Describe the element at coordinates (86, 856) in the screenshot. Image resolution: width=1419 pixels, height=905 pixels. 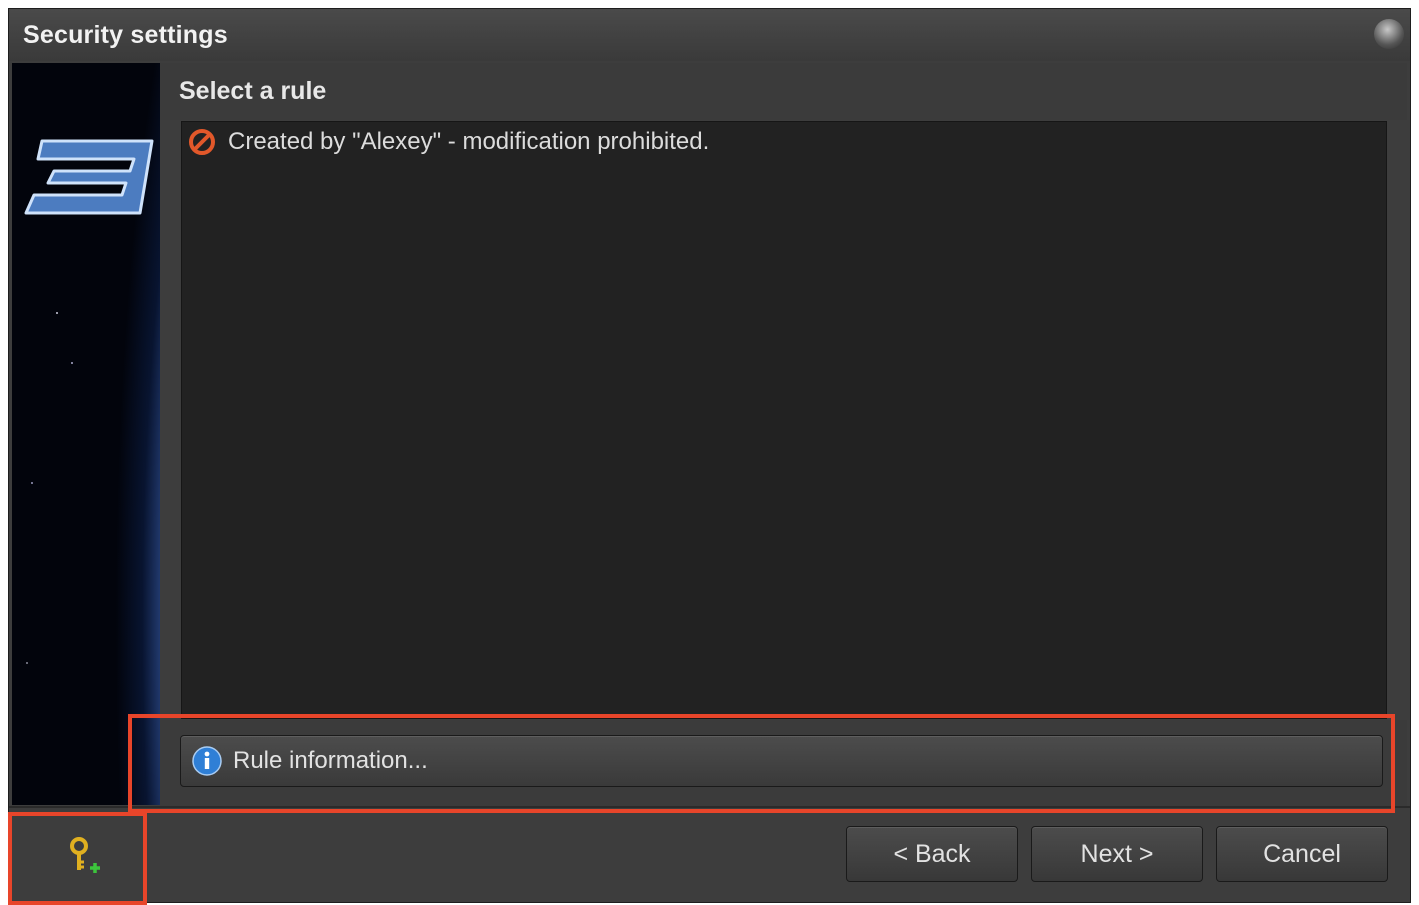
I see `add-key-icon` at that location.